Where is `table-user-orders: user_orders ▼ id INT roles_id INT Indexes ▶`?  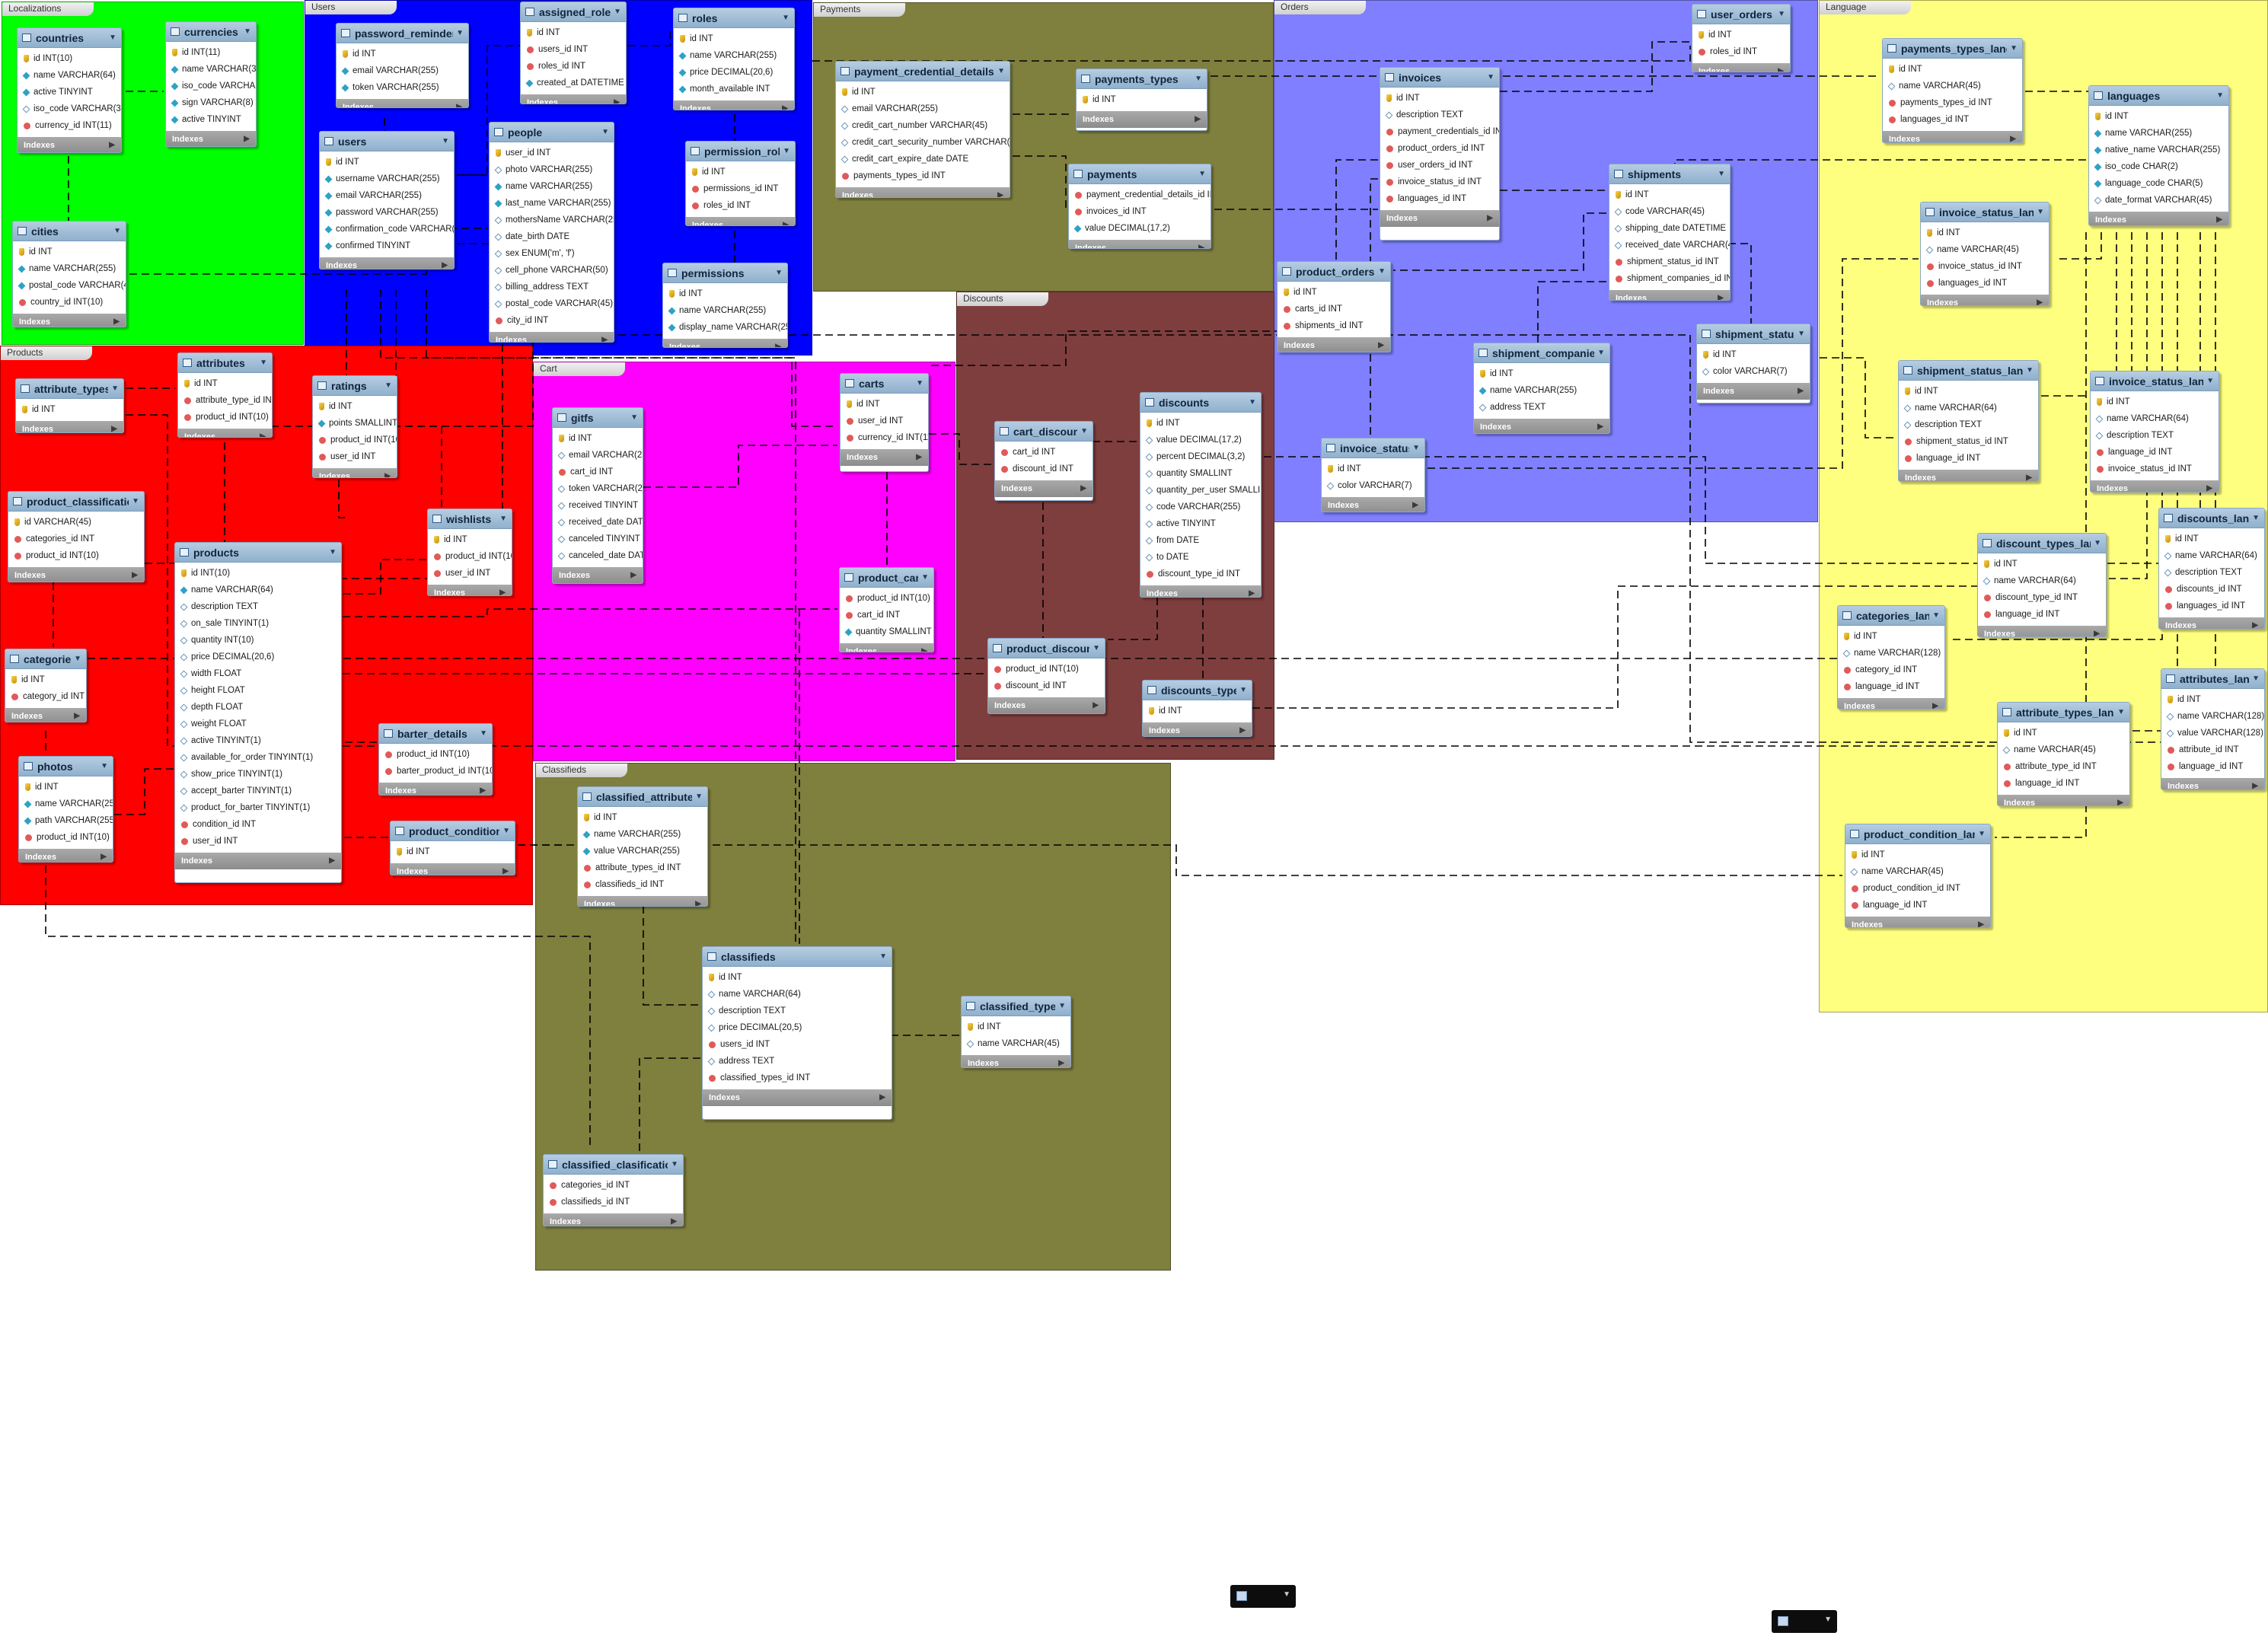 table-user-orders: user_orders ▼ id INT roles_id INT Indexes ▶ is located at coordinates (1741, 38).